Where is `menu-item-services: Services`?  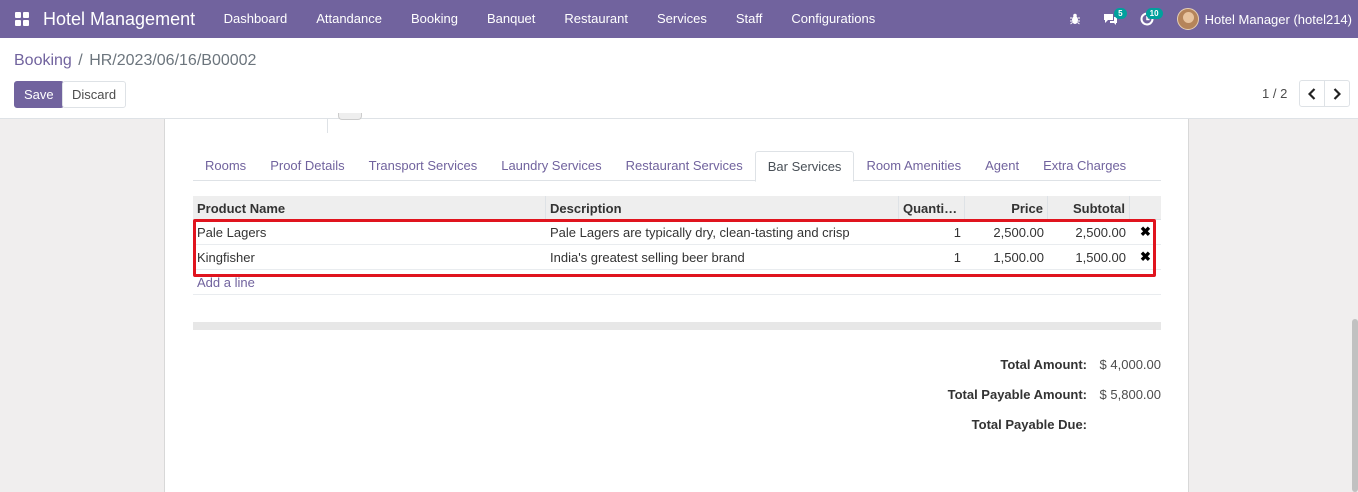 menu-item-services: Services is located at coordinates (682, 19).